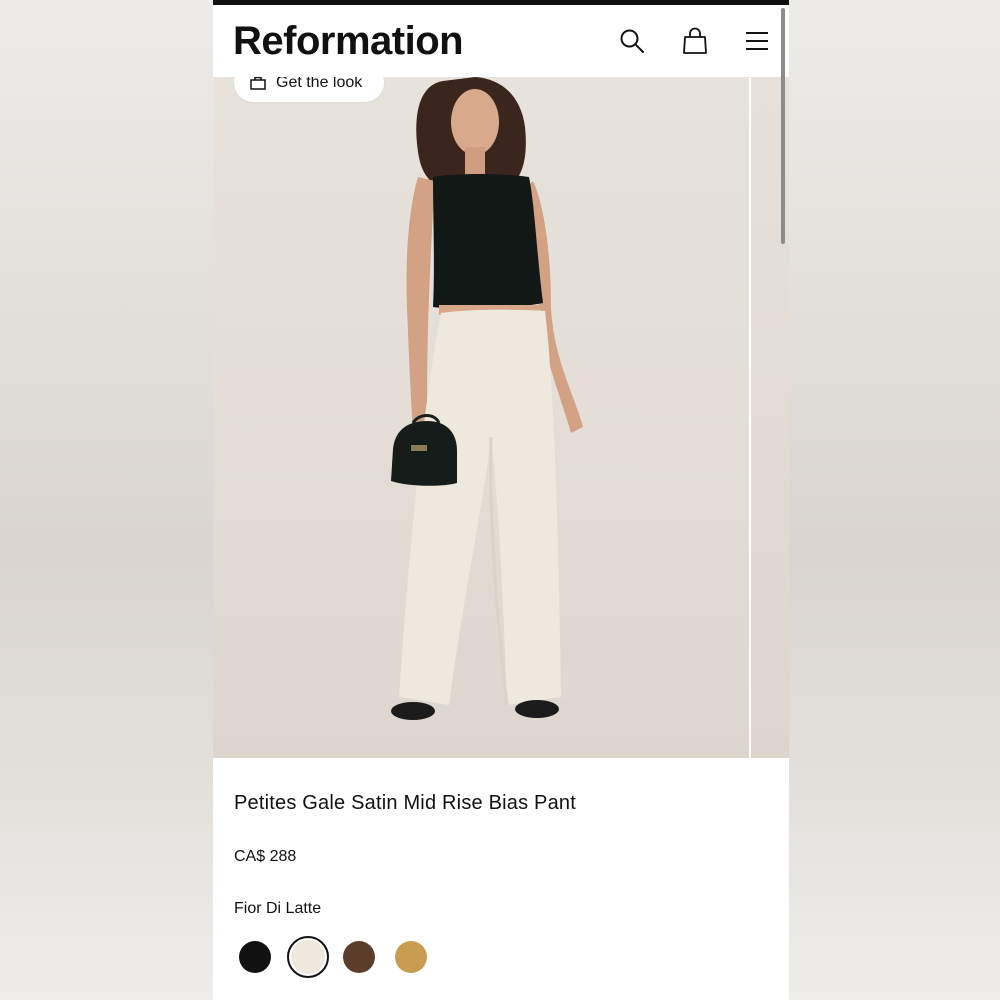 This screenshot has height=1000, width=1000. What do you see at coordinates (359, 957) in the screenshot?
I see `swatch-brown` at bounding box center [359, 957].